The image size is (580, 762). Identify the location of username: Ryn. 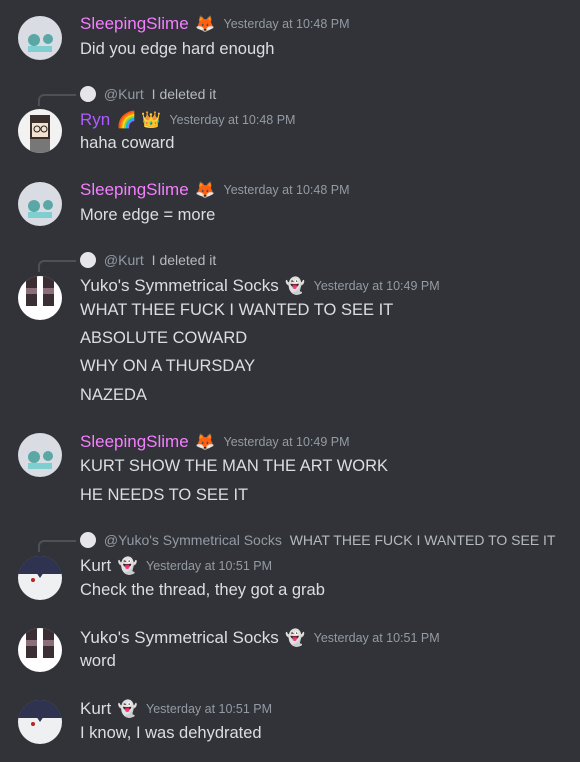
(95, 119).